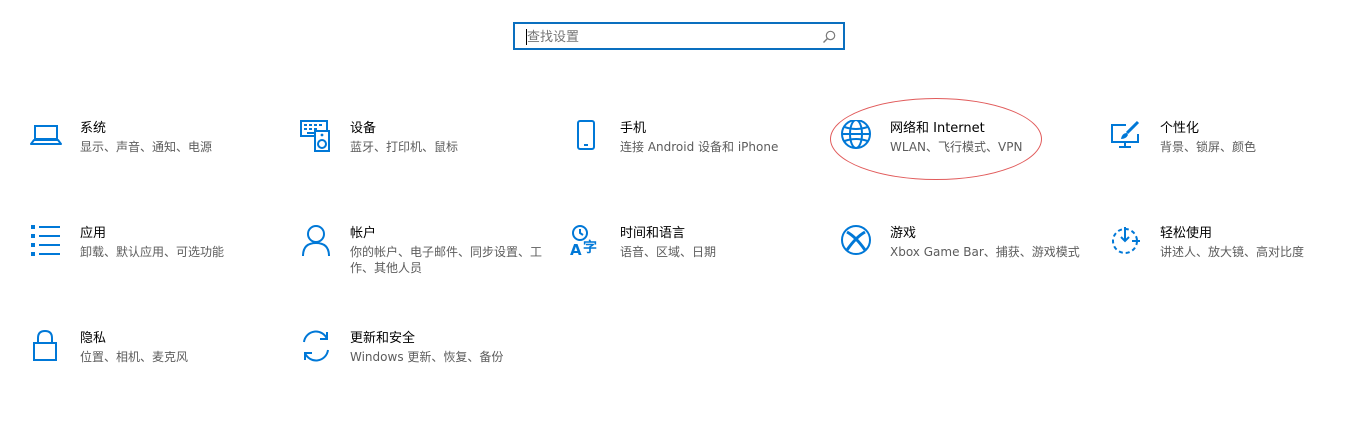 The image size is (1366, 426). Describe the element at coordinates (46, 241) in the screenshot. I see `app-list-icon` at that location.